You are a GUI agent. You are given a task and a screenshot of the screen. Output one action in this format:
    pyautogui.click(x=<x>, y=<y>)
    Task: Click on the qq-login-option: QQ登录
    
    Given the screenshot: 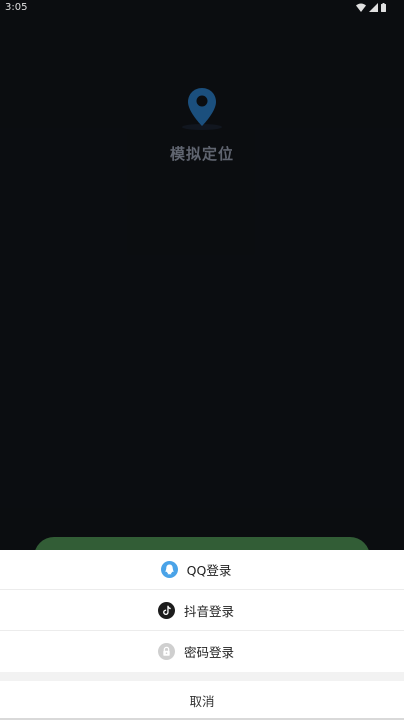 What is the action you would take?
    pyautogui.click(x=202, y=570)
    